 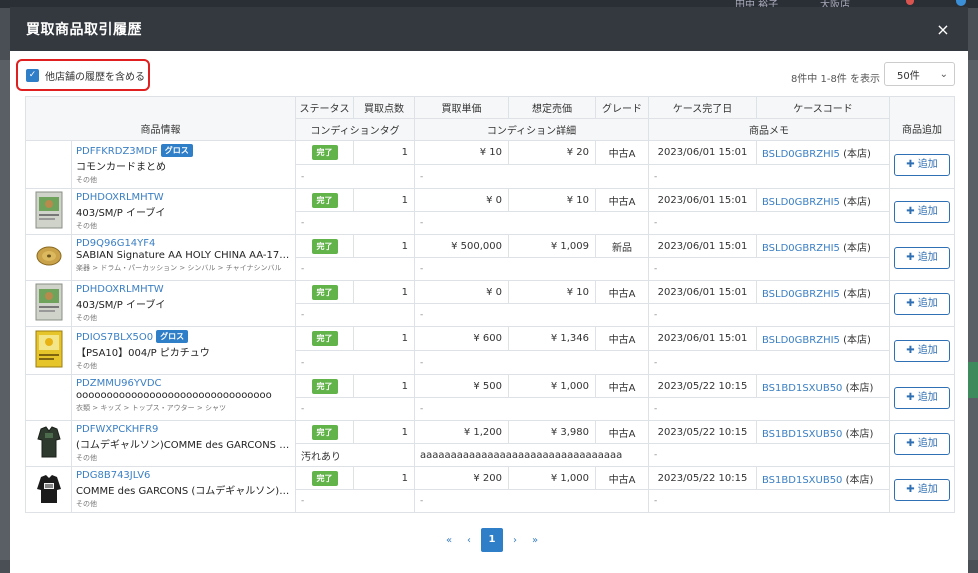 What do you see at coordinates (117, 151) in the screenshot?
I see `product-code-link: PDFFKRDZ3MDF` at bounding box center [117, 151].